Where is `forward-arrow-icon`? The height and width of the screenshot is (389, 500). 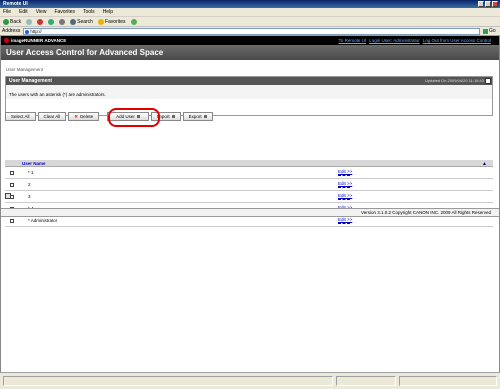
forward-arrow-icon is located at coordinates (29, 21).